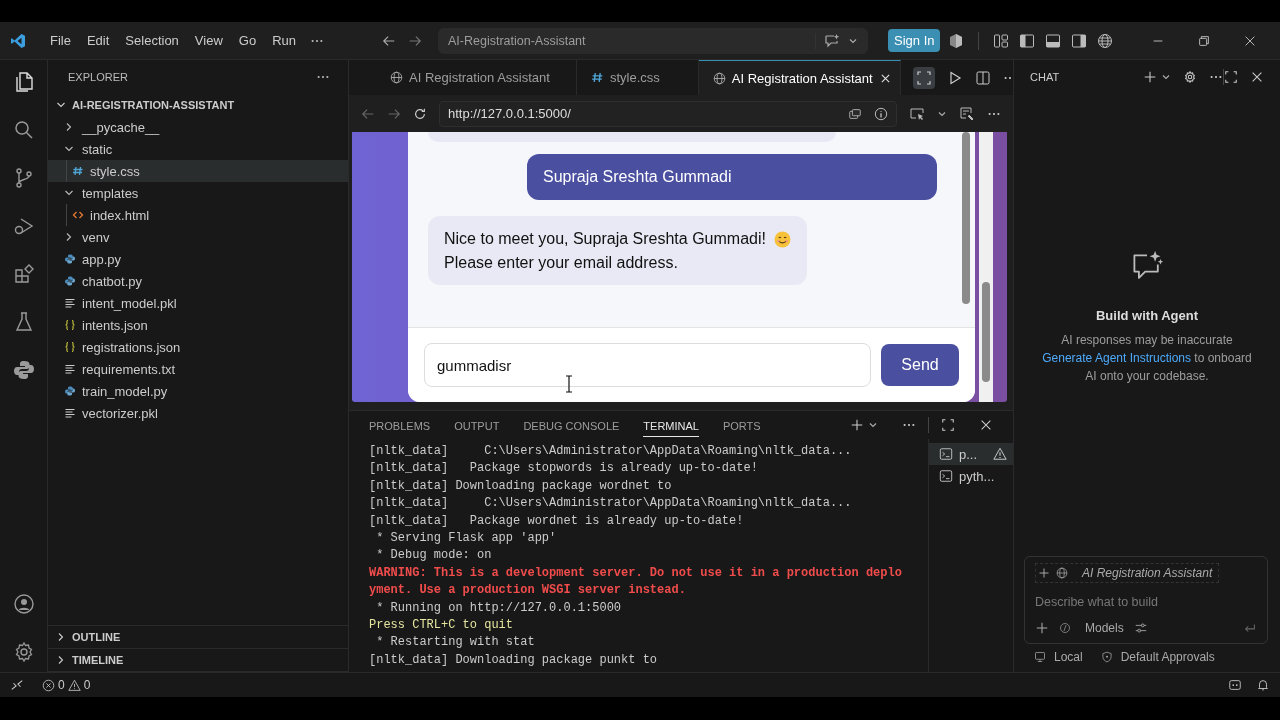  I want to click on message-input: gummadisr, so click(647, 365).